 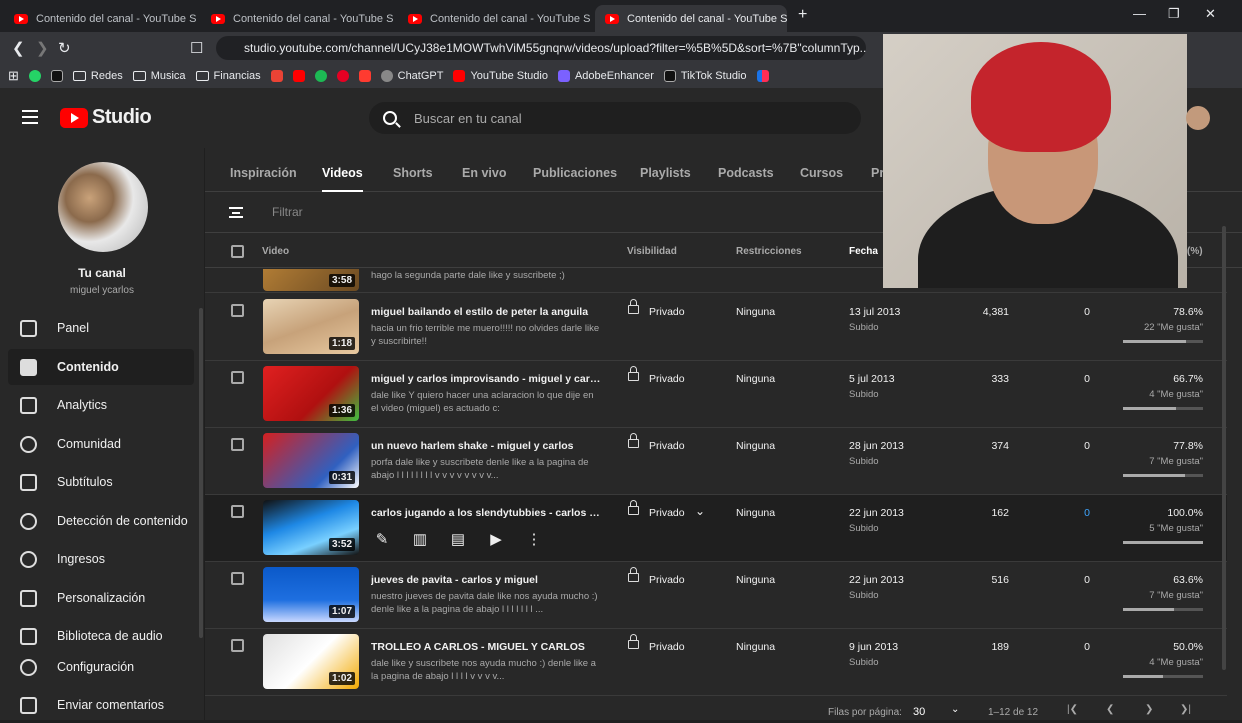 I want to click on rows-per-page-select: 30, so click(x=919, y=712).